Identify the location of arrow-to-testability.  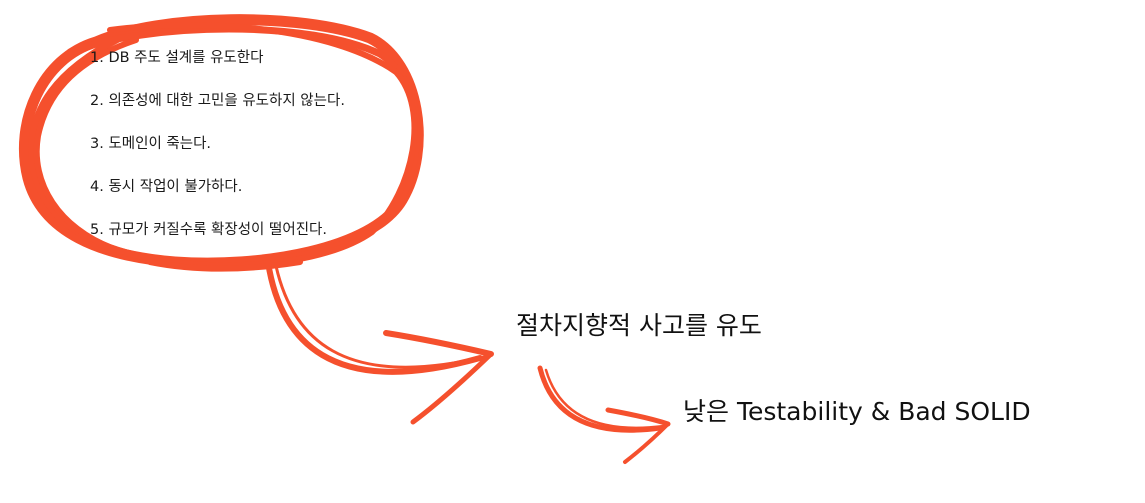
(604, 414).